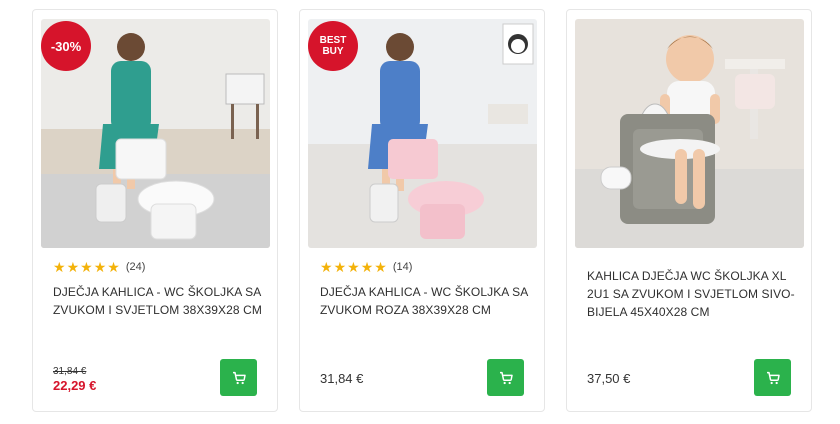 The width and height of the screenshot is (840, 424). I want to click on best-buy-badge: BEST BUY, so click(333, 46).